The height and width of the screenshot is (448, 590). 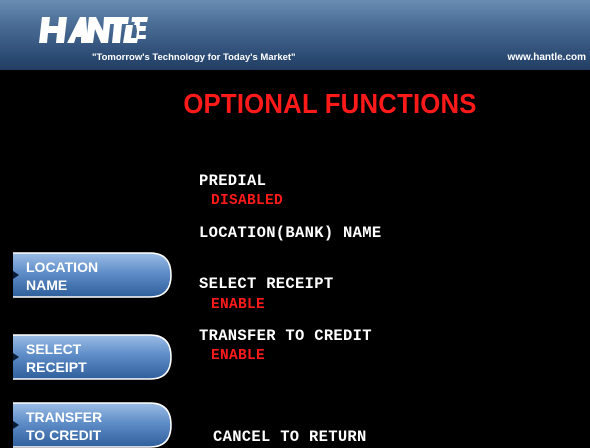 I want to click on location-name-button: LOCATION NAME, so click(x=92, y=275).